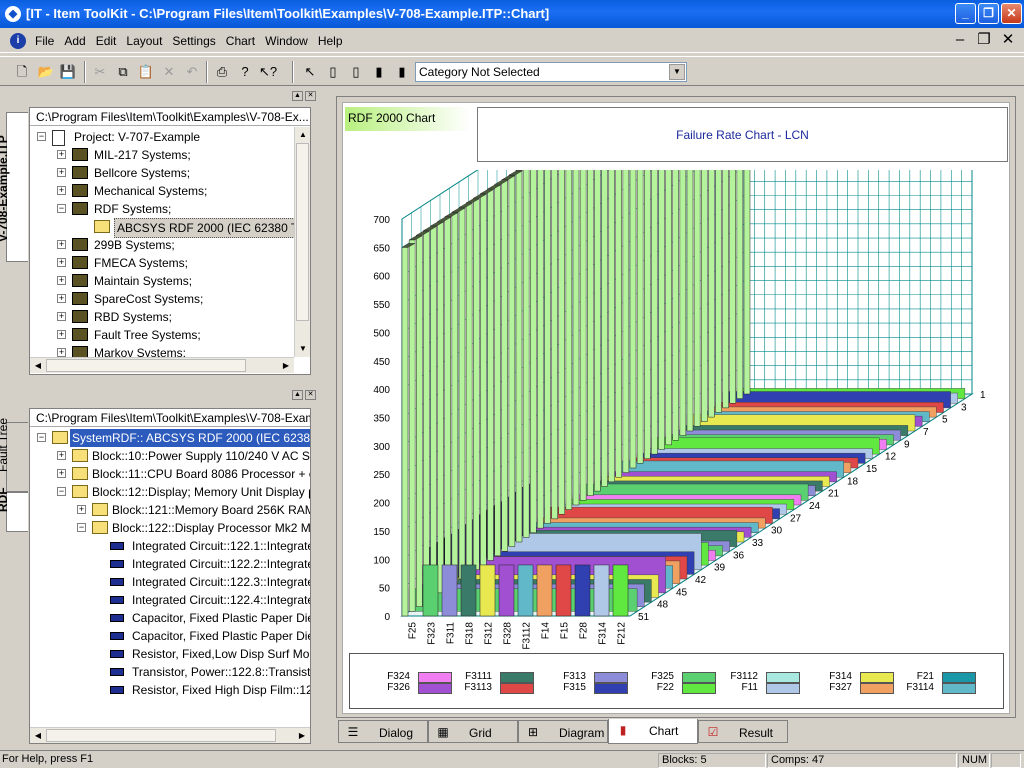  Describe the element at coordinates (18, 41) in the screenshot. I see `document-menu-icon: i` at that location.